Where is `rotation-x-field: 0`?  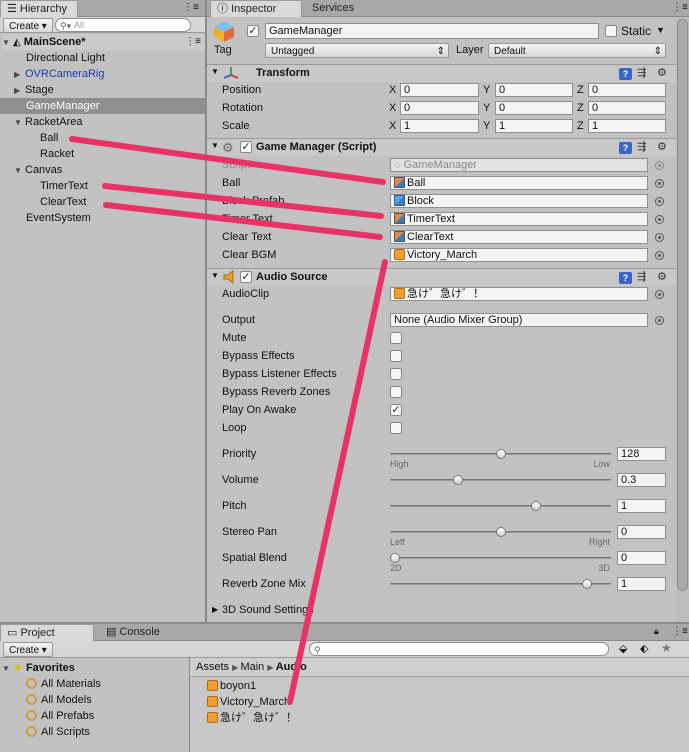 rotation-x-field: 0 is located at coordinates (439, 108).